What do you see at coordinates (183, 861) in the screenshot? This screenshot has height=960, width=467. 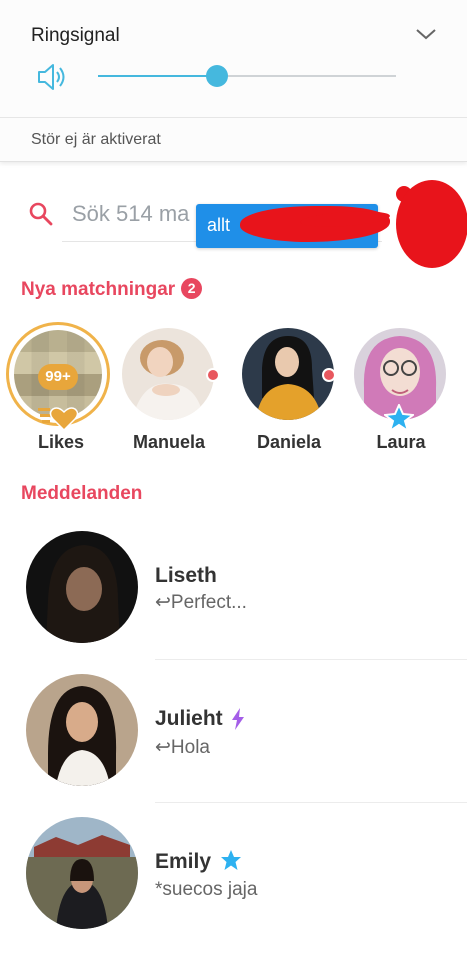 I see `contact-name: Emily` at bounding box center [183, 861].